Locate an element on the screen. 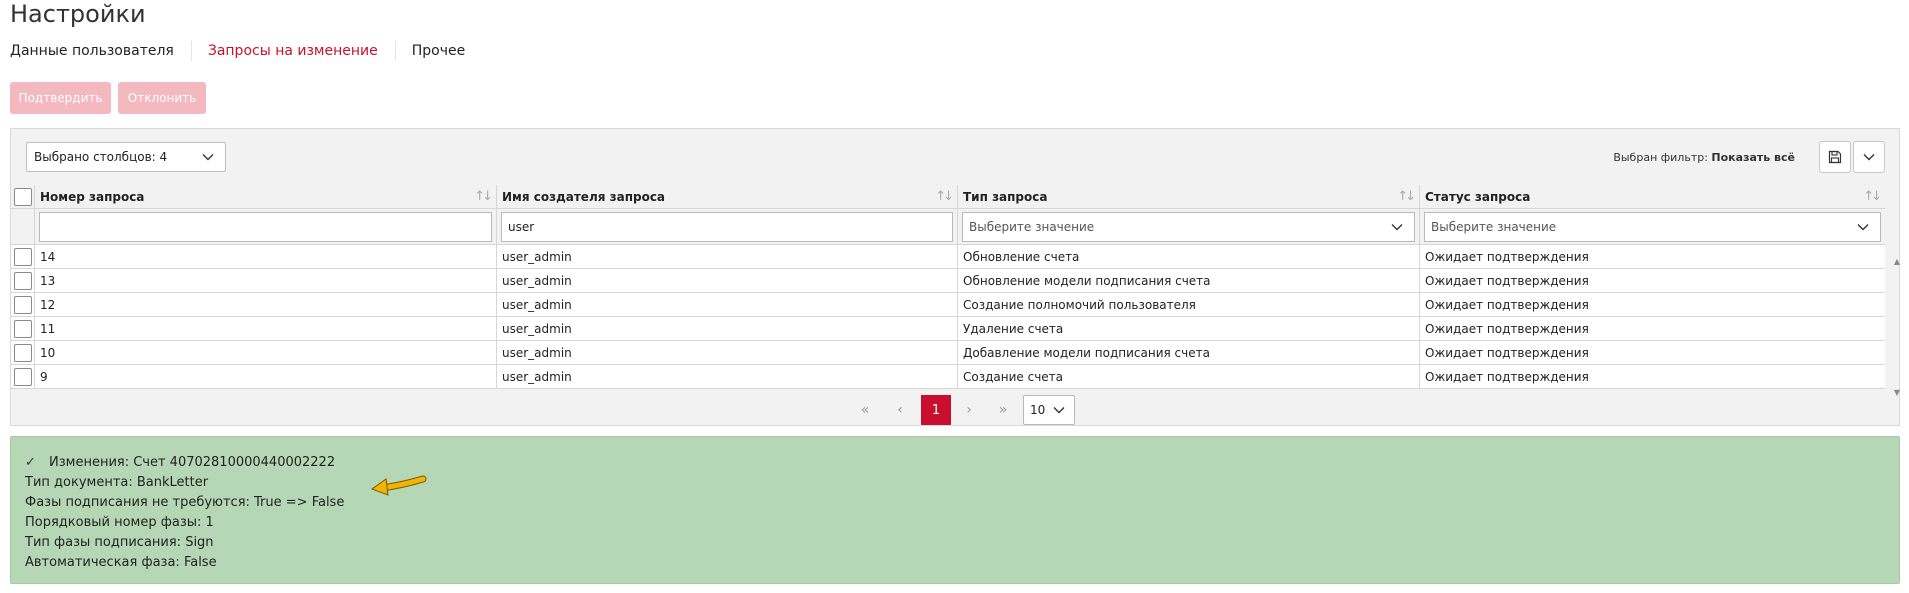 The image size is (1909, 593). type-filter-select: Выберите значение is located at coordinates (1188, 227).